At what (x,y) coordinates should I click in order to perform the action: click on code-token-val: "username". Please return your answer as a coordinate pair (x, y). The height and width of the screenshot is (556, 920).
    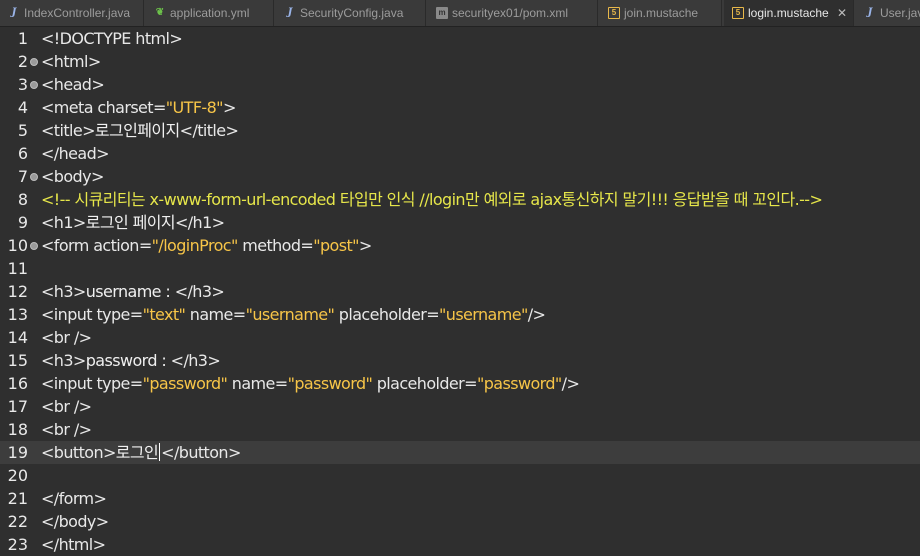
    Looking at the image, I should click on (483, 314).